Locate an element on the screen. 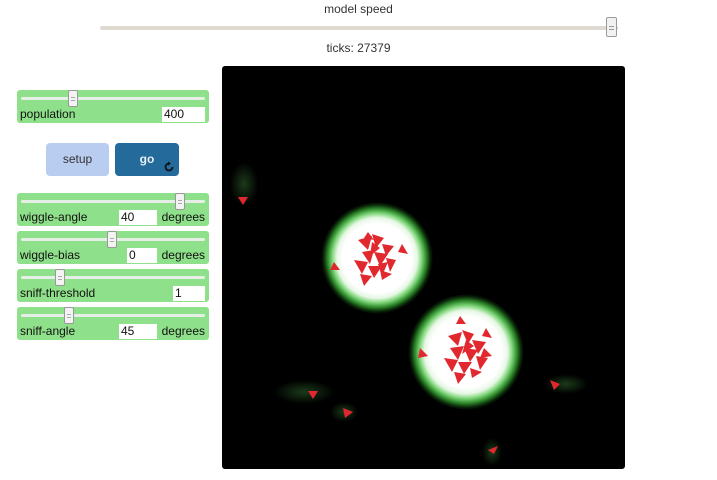 This screenshot has height=480, width=717. sniff-threshold-slider: sniff-threshold 1 is located at coordinates (113, 285).